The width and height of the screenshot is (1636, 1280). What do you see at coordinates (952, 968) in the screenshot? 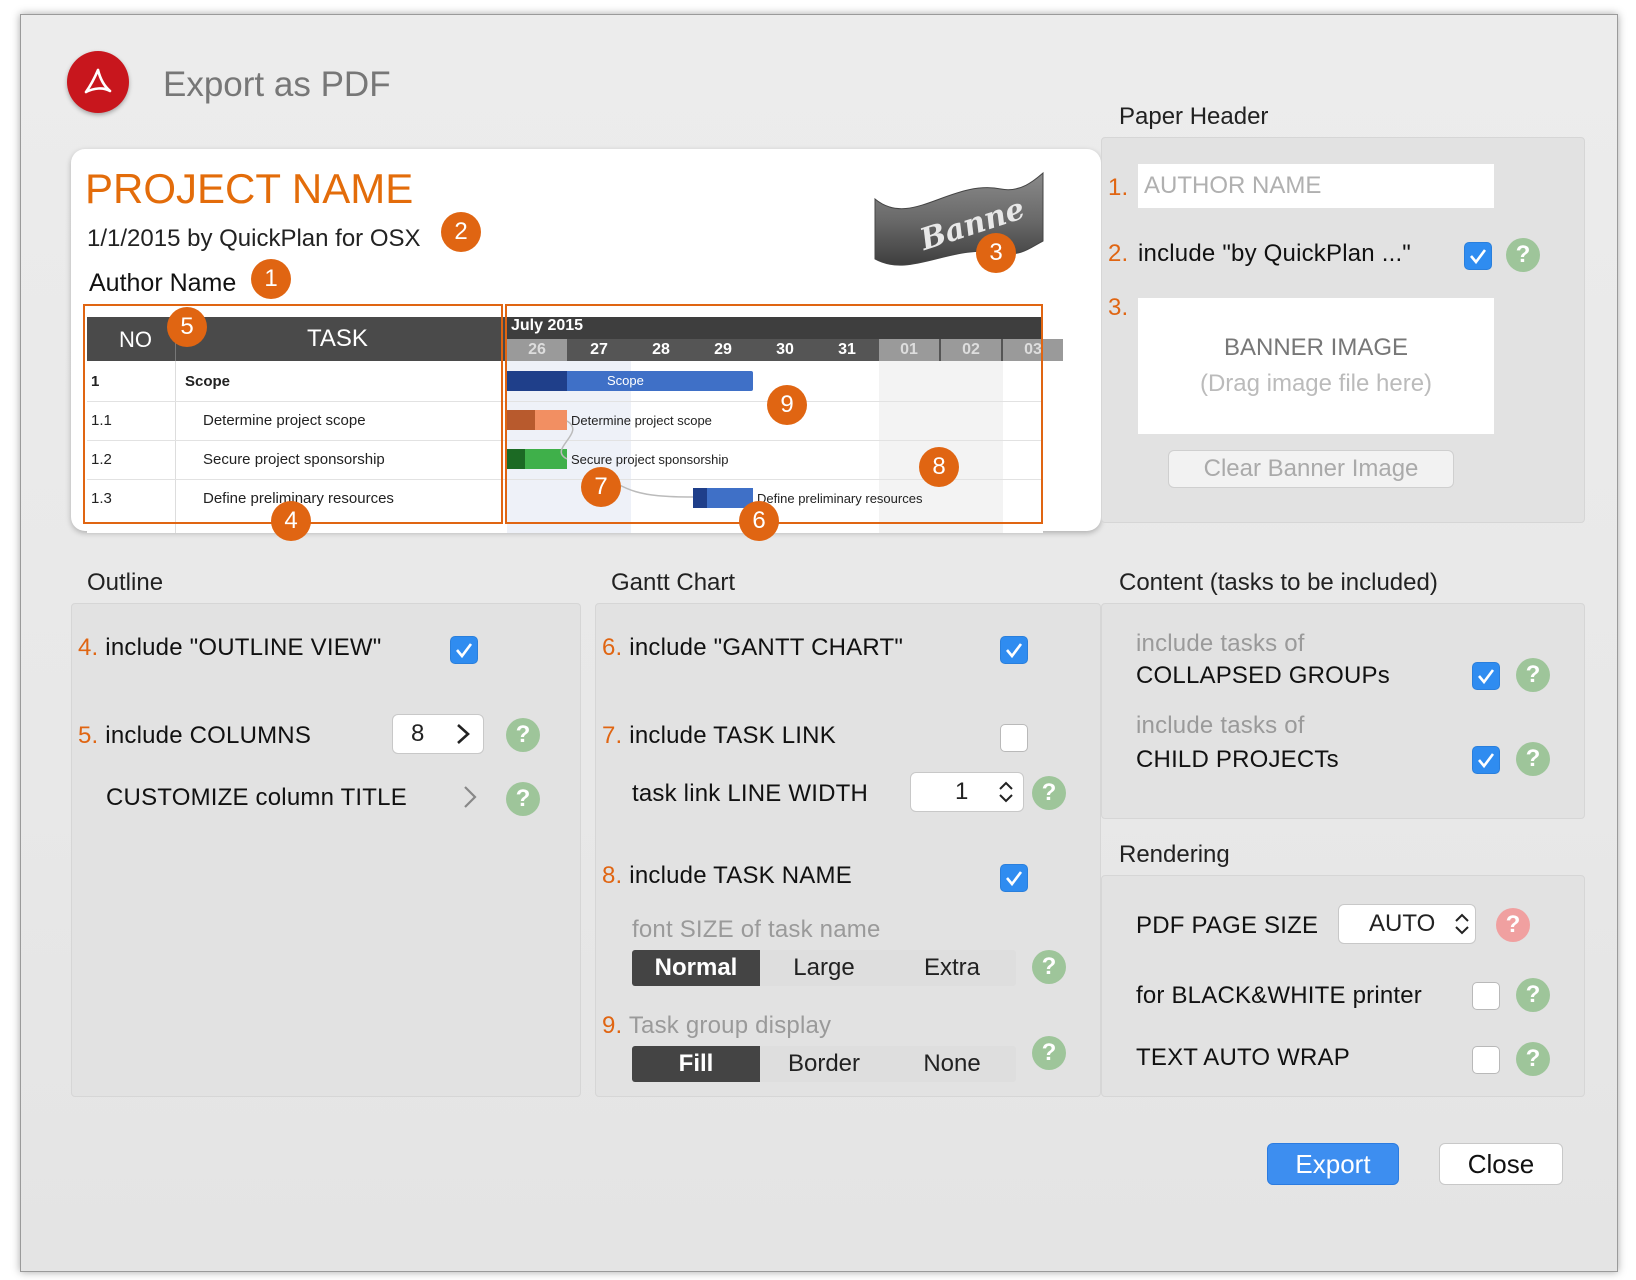
I see `font-size-option: Extra` at bounding box center [952, 968].